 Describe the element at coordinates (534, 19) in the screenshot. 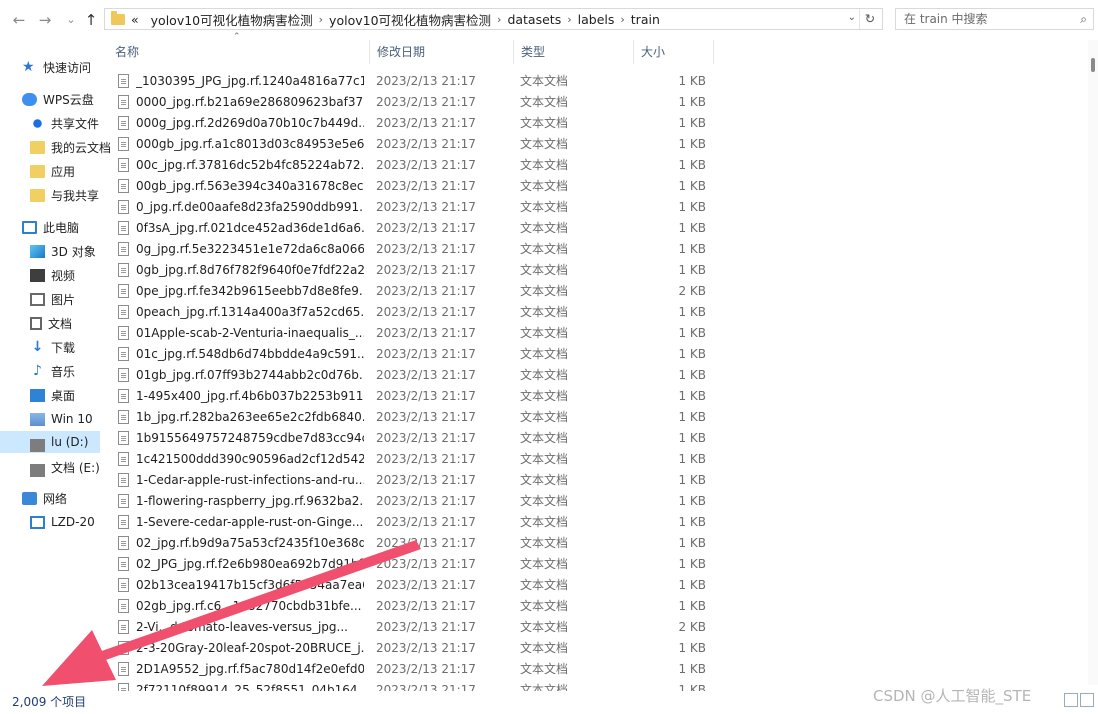

I see `path-segment: datasets` at that location.